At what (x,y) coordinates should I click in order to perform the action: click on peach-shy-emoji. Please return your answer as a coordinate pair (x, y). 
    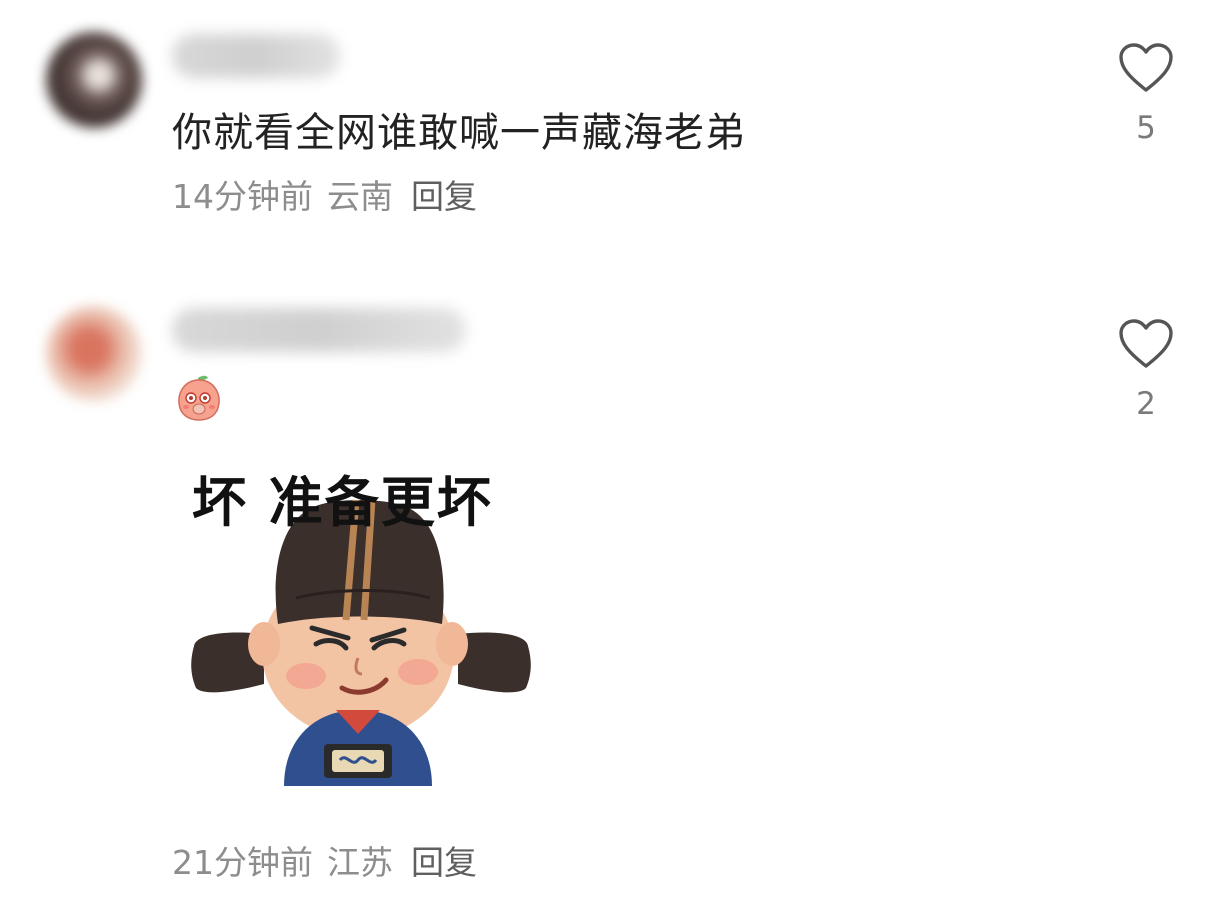
    Looking at the image, I should click on (199, 400).